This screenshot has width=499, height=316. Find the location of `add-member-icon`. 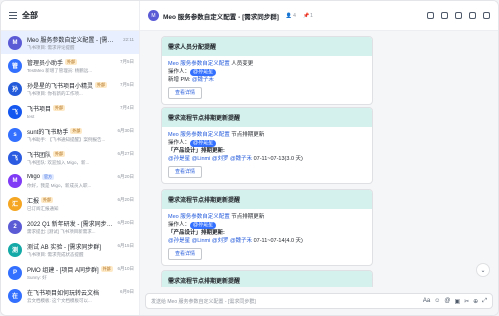

add-member-icon is located at coordinates (458, 15).